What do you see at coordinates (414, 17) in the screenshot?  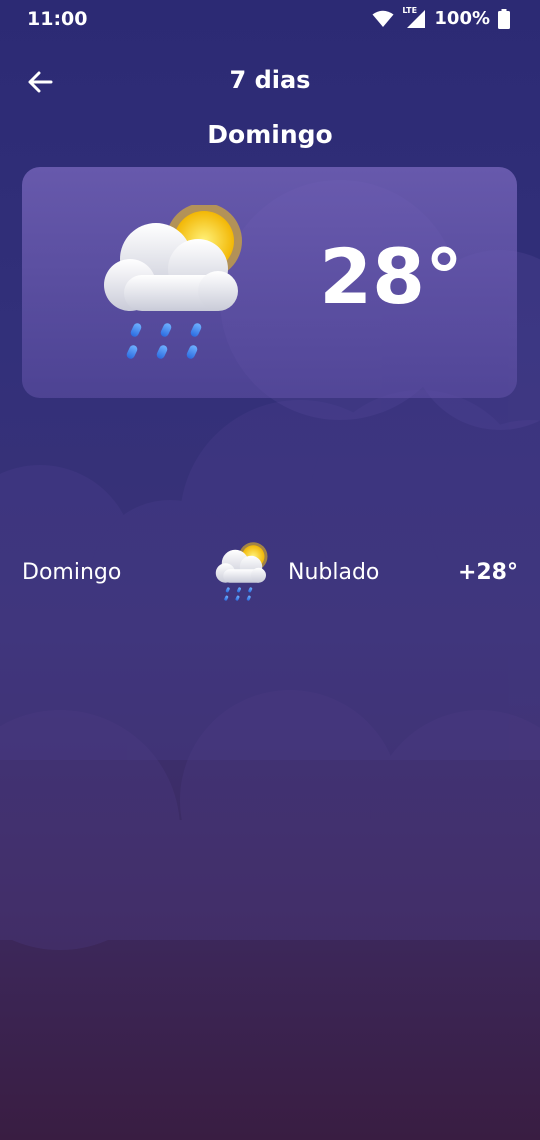 I see `lte-signal-icon: LTE` at bounding box center [414, 17].